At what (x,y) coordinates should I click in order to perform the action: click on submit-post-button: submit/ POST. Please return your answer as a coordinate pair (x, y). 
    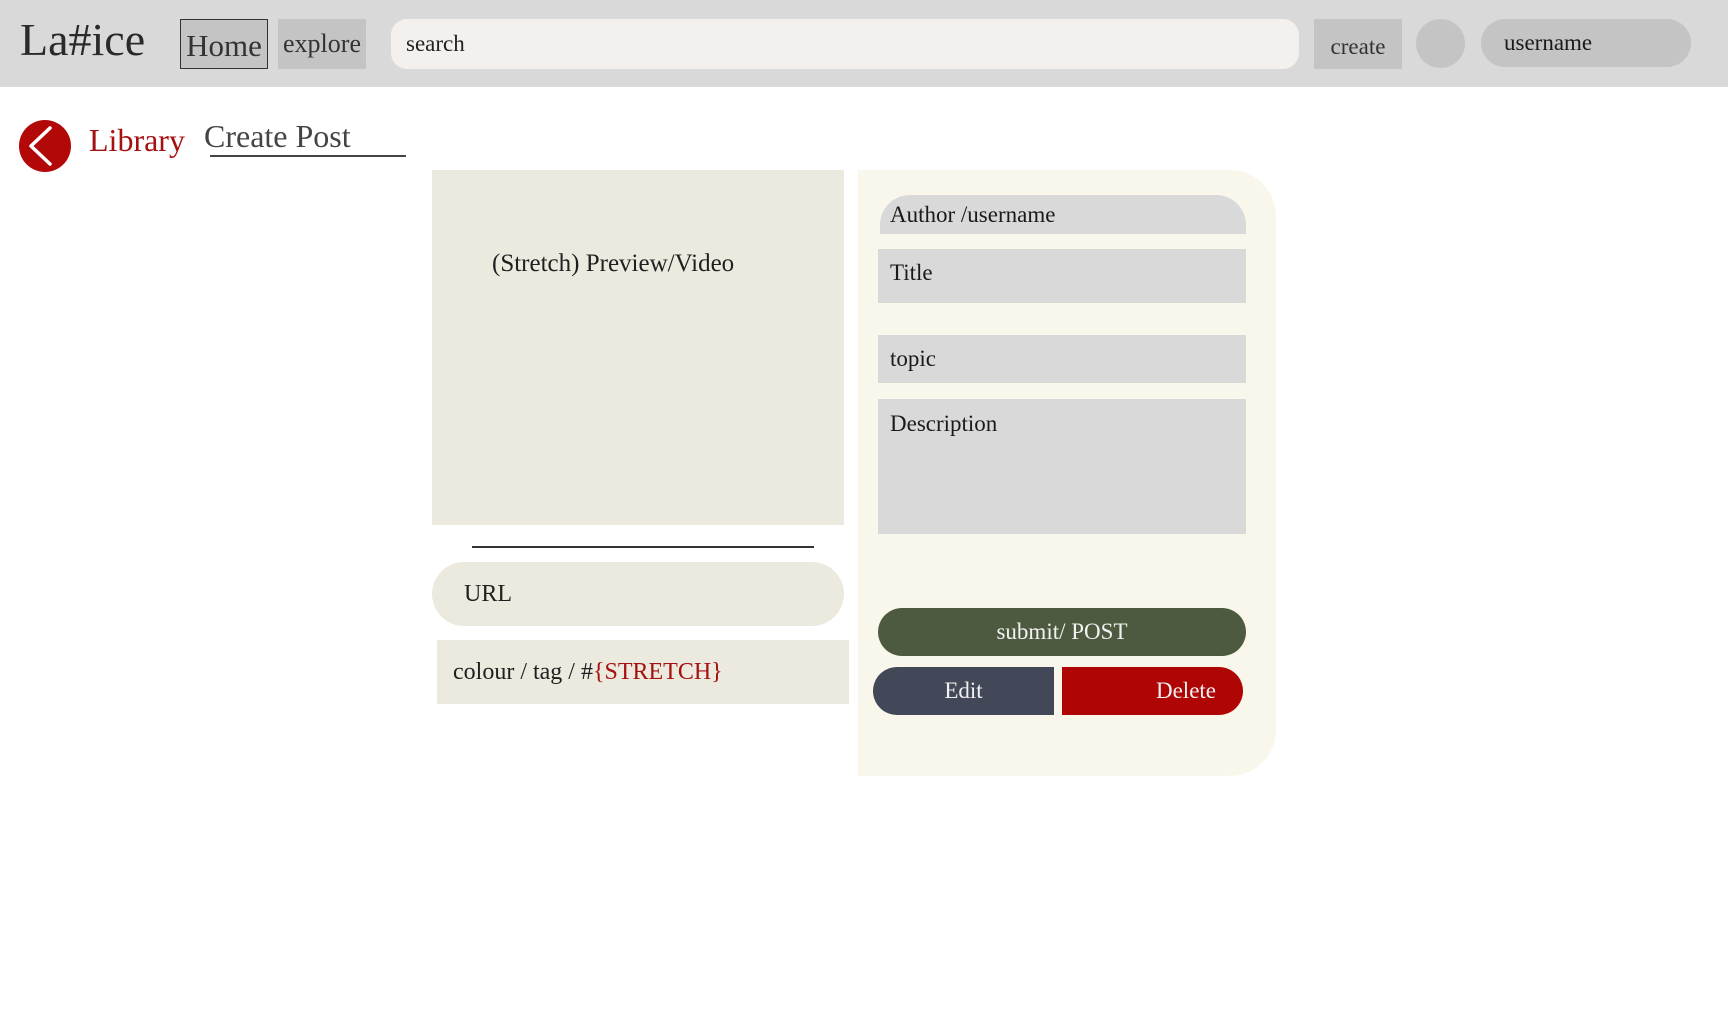
    Looking at the image, I should click on (1062, 632).